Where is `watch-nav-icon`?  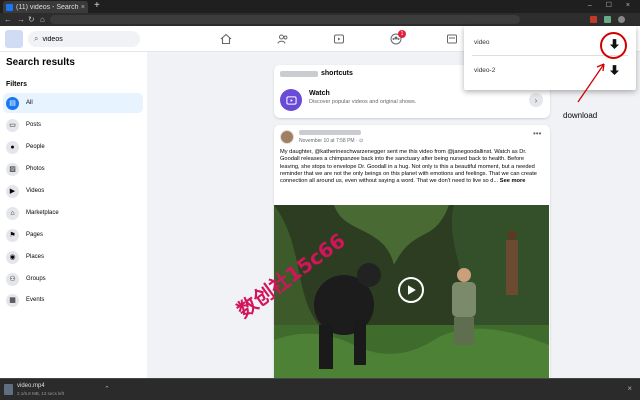 watch-nav-icon is located at coordinates (339, 39).